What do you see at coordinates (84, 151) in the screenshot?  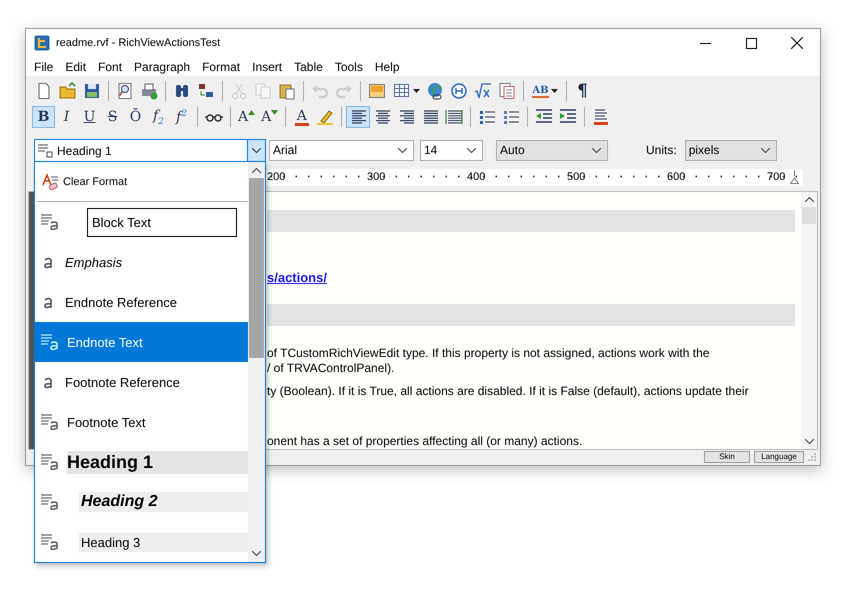 I see `style-value: Heading 1` at bounding box center [84, 151].